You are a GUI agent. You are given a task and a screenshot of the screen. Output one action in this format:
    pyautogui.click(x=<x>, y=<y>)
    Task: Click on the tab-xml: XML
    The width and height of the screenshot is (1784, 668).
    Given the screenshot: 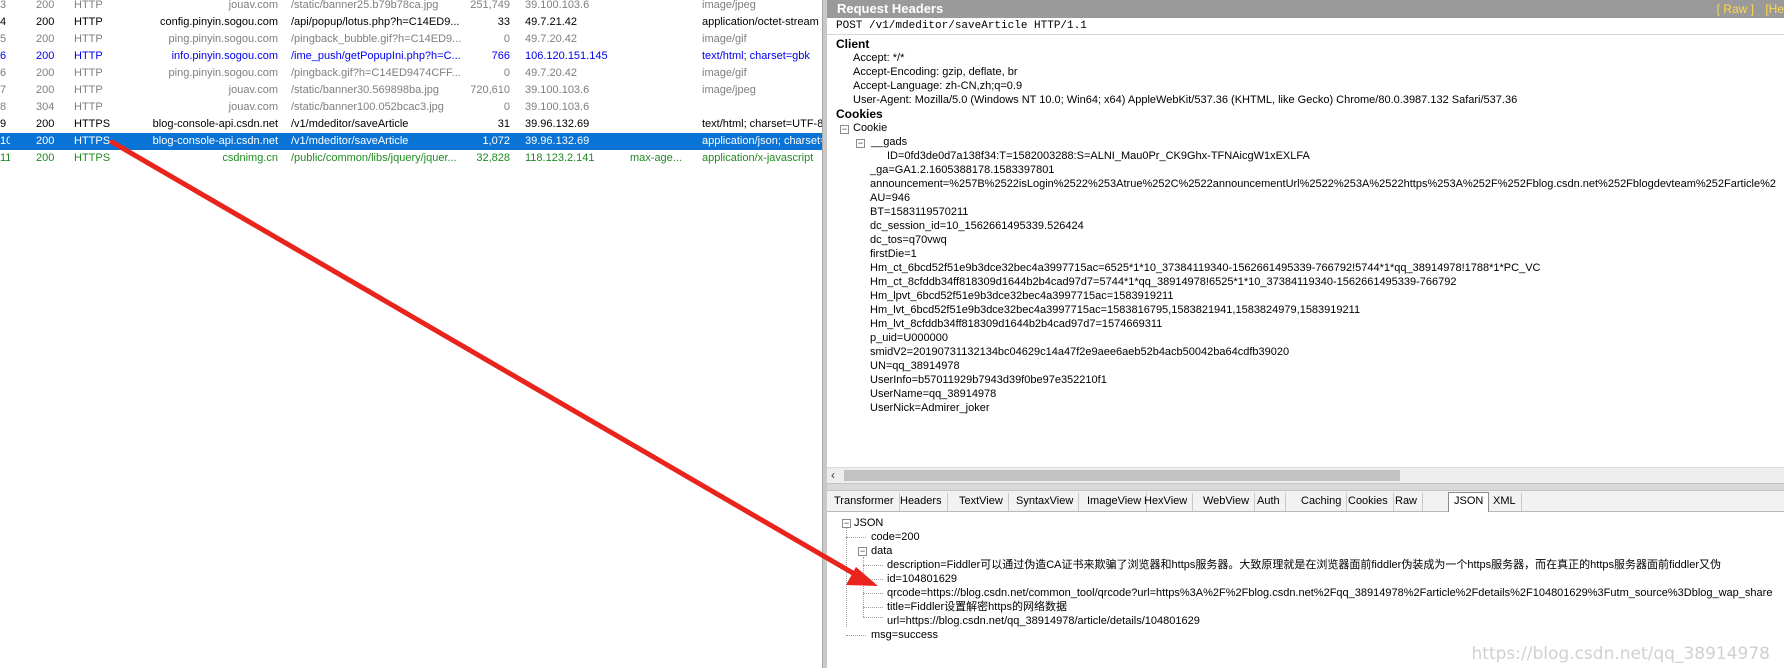 What is the action you would take?
    pyautogui.click(x=1505, y=502)
    